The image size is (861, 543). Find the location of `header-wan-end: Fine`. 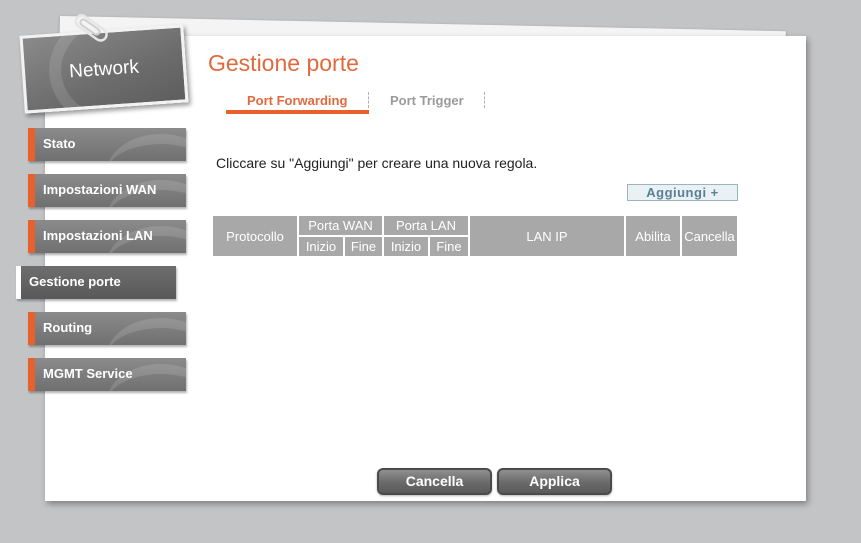

header-wan-end: Fine is located at coordinates (363, 246).